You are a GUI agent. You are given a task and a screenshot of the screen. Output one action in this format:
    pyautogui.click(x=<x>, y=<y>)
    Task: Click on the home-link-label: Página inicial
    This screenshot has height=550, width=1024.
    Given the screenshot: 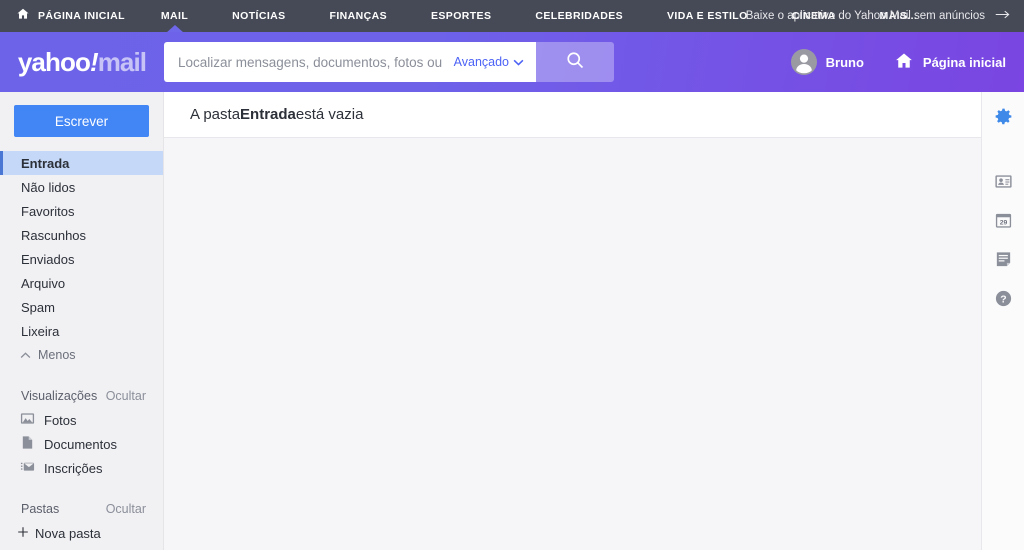 What is the action you would take?
    pyautogui.click(x=964, y=62)
    